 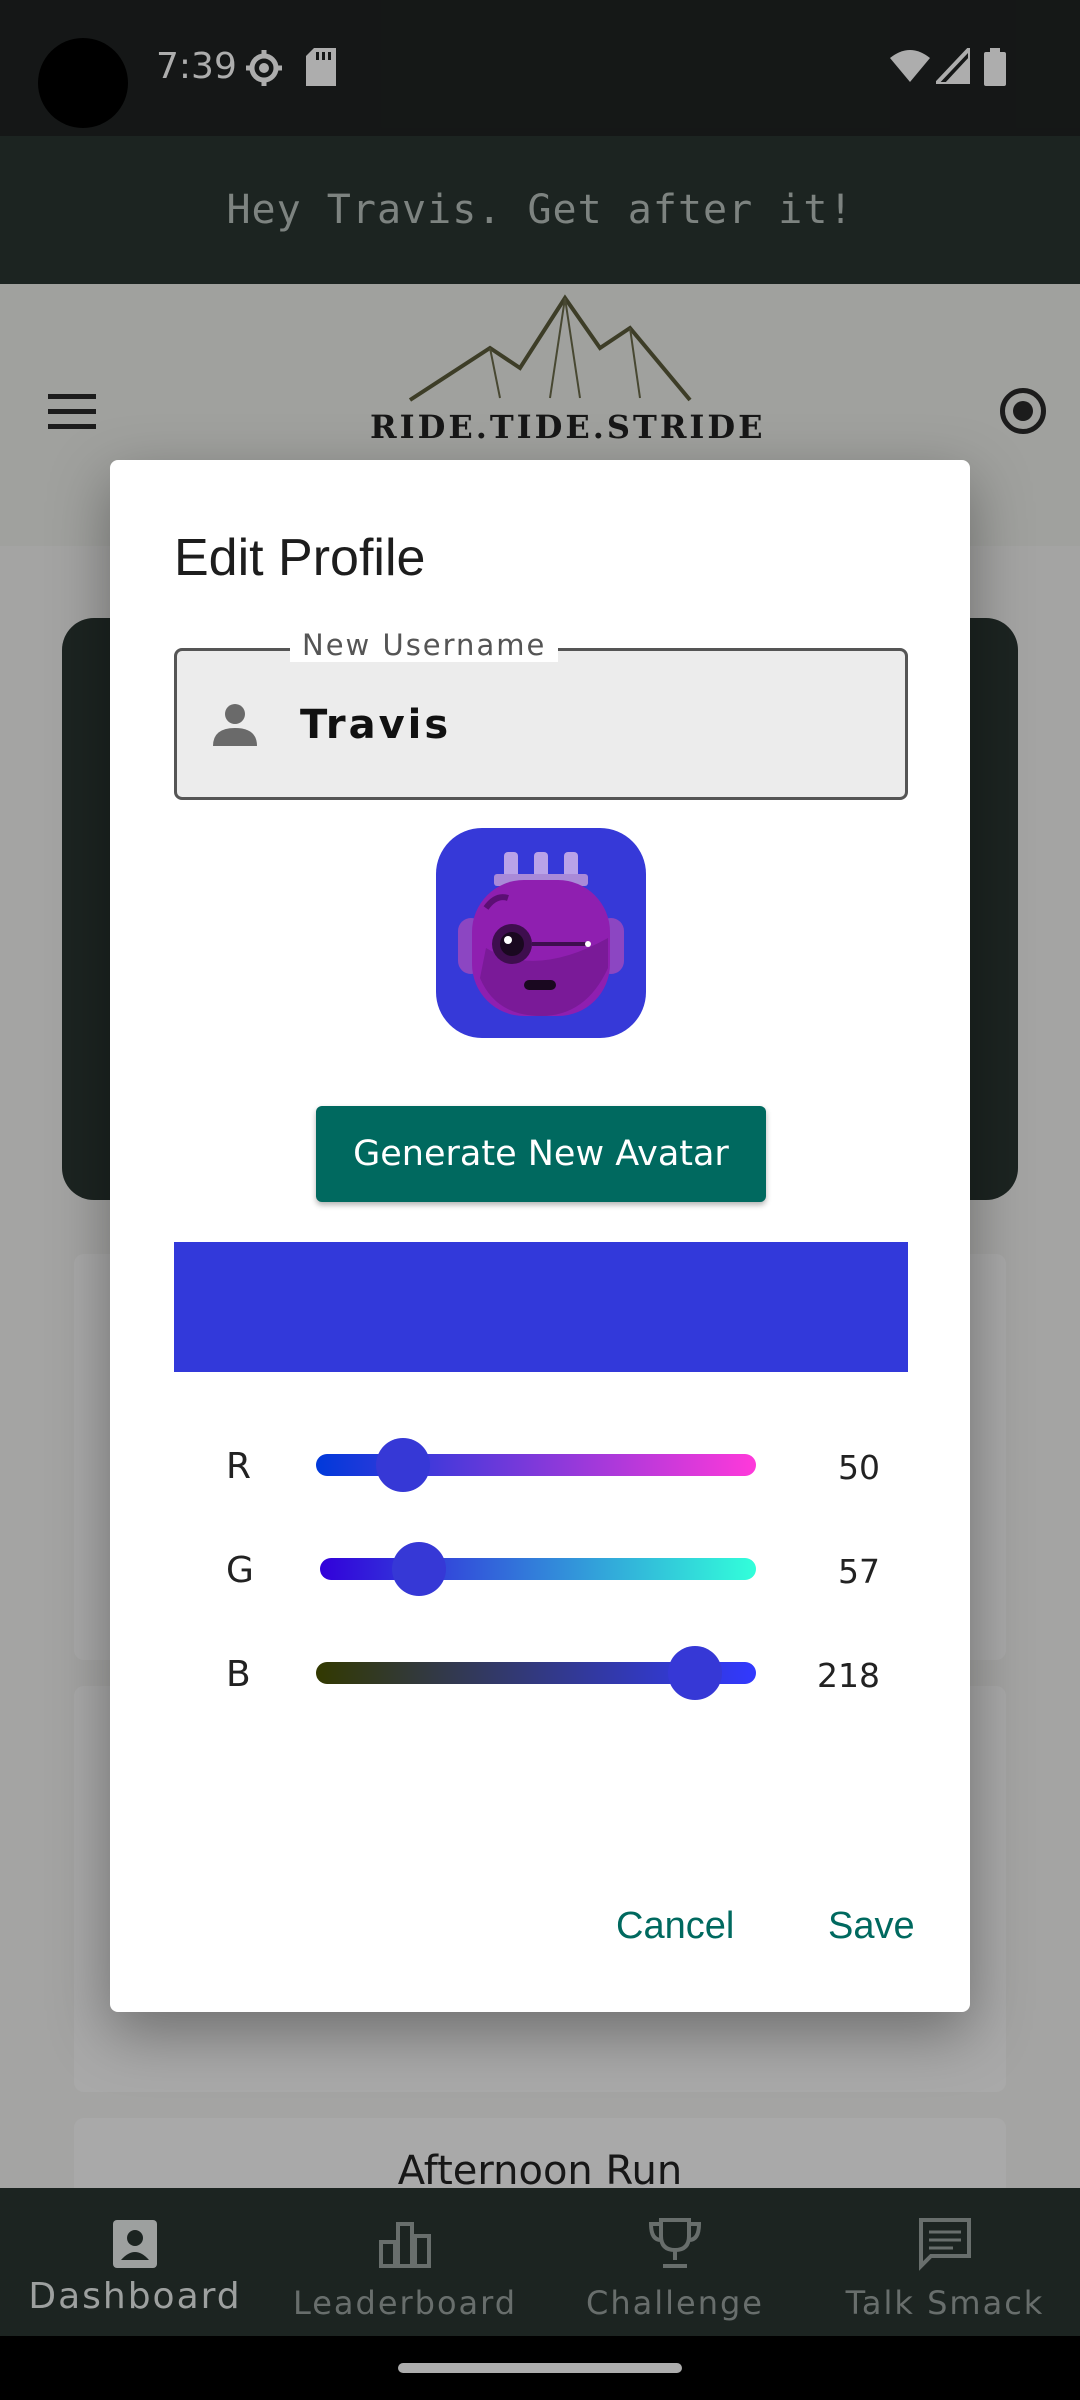 What do you see at coordinates (538, 1569) in the screenshot?
I see `green-slider-track` at bounding box center [538, 1569].